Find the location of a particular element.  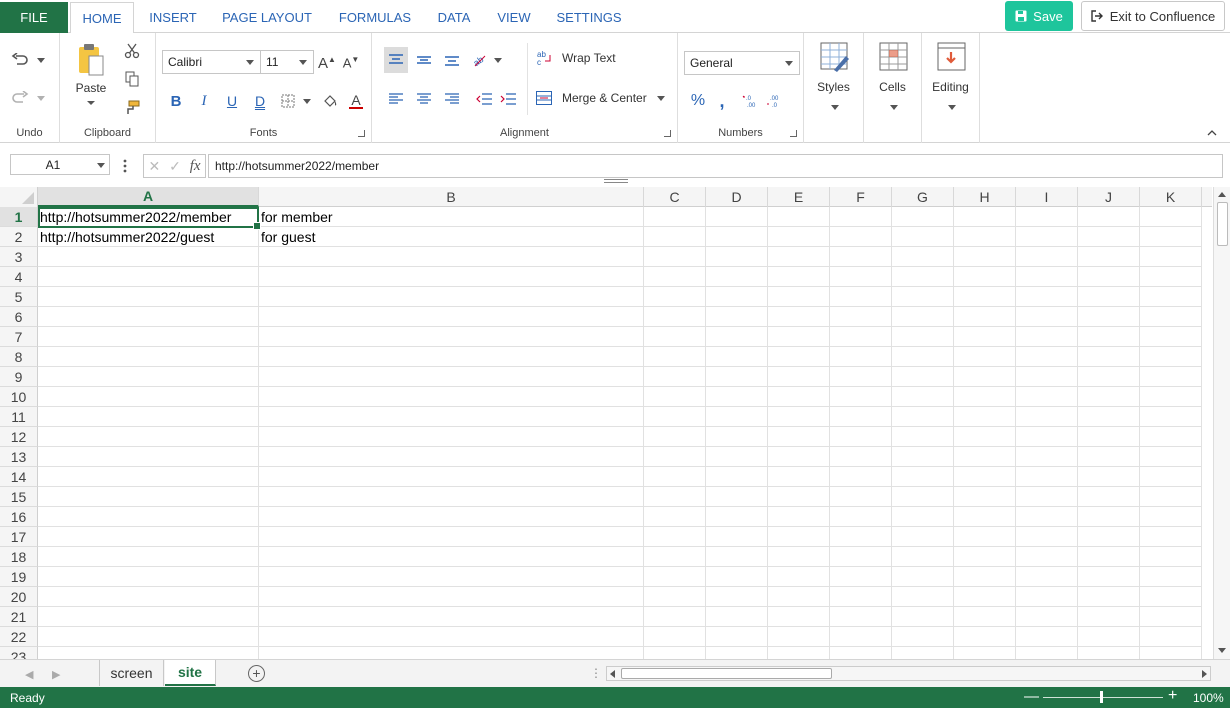

cell-k21 is located at coordinates (1171, 617).